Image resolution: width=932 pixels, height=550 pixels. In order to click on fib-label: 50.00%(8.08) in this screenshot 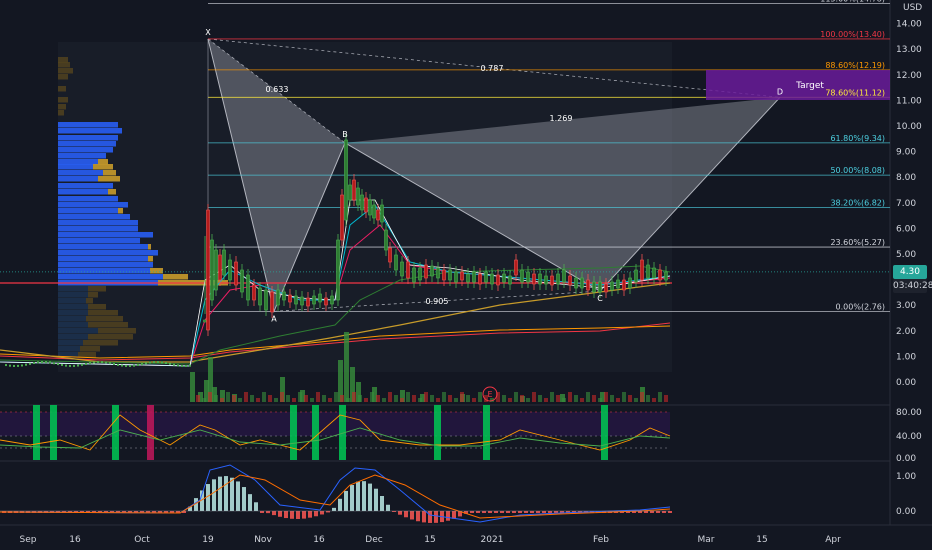, I will do `click(857, 170)`.